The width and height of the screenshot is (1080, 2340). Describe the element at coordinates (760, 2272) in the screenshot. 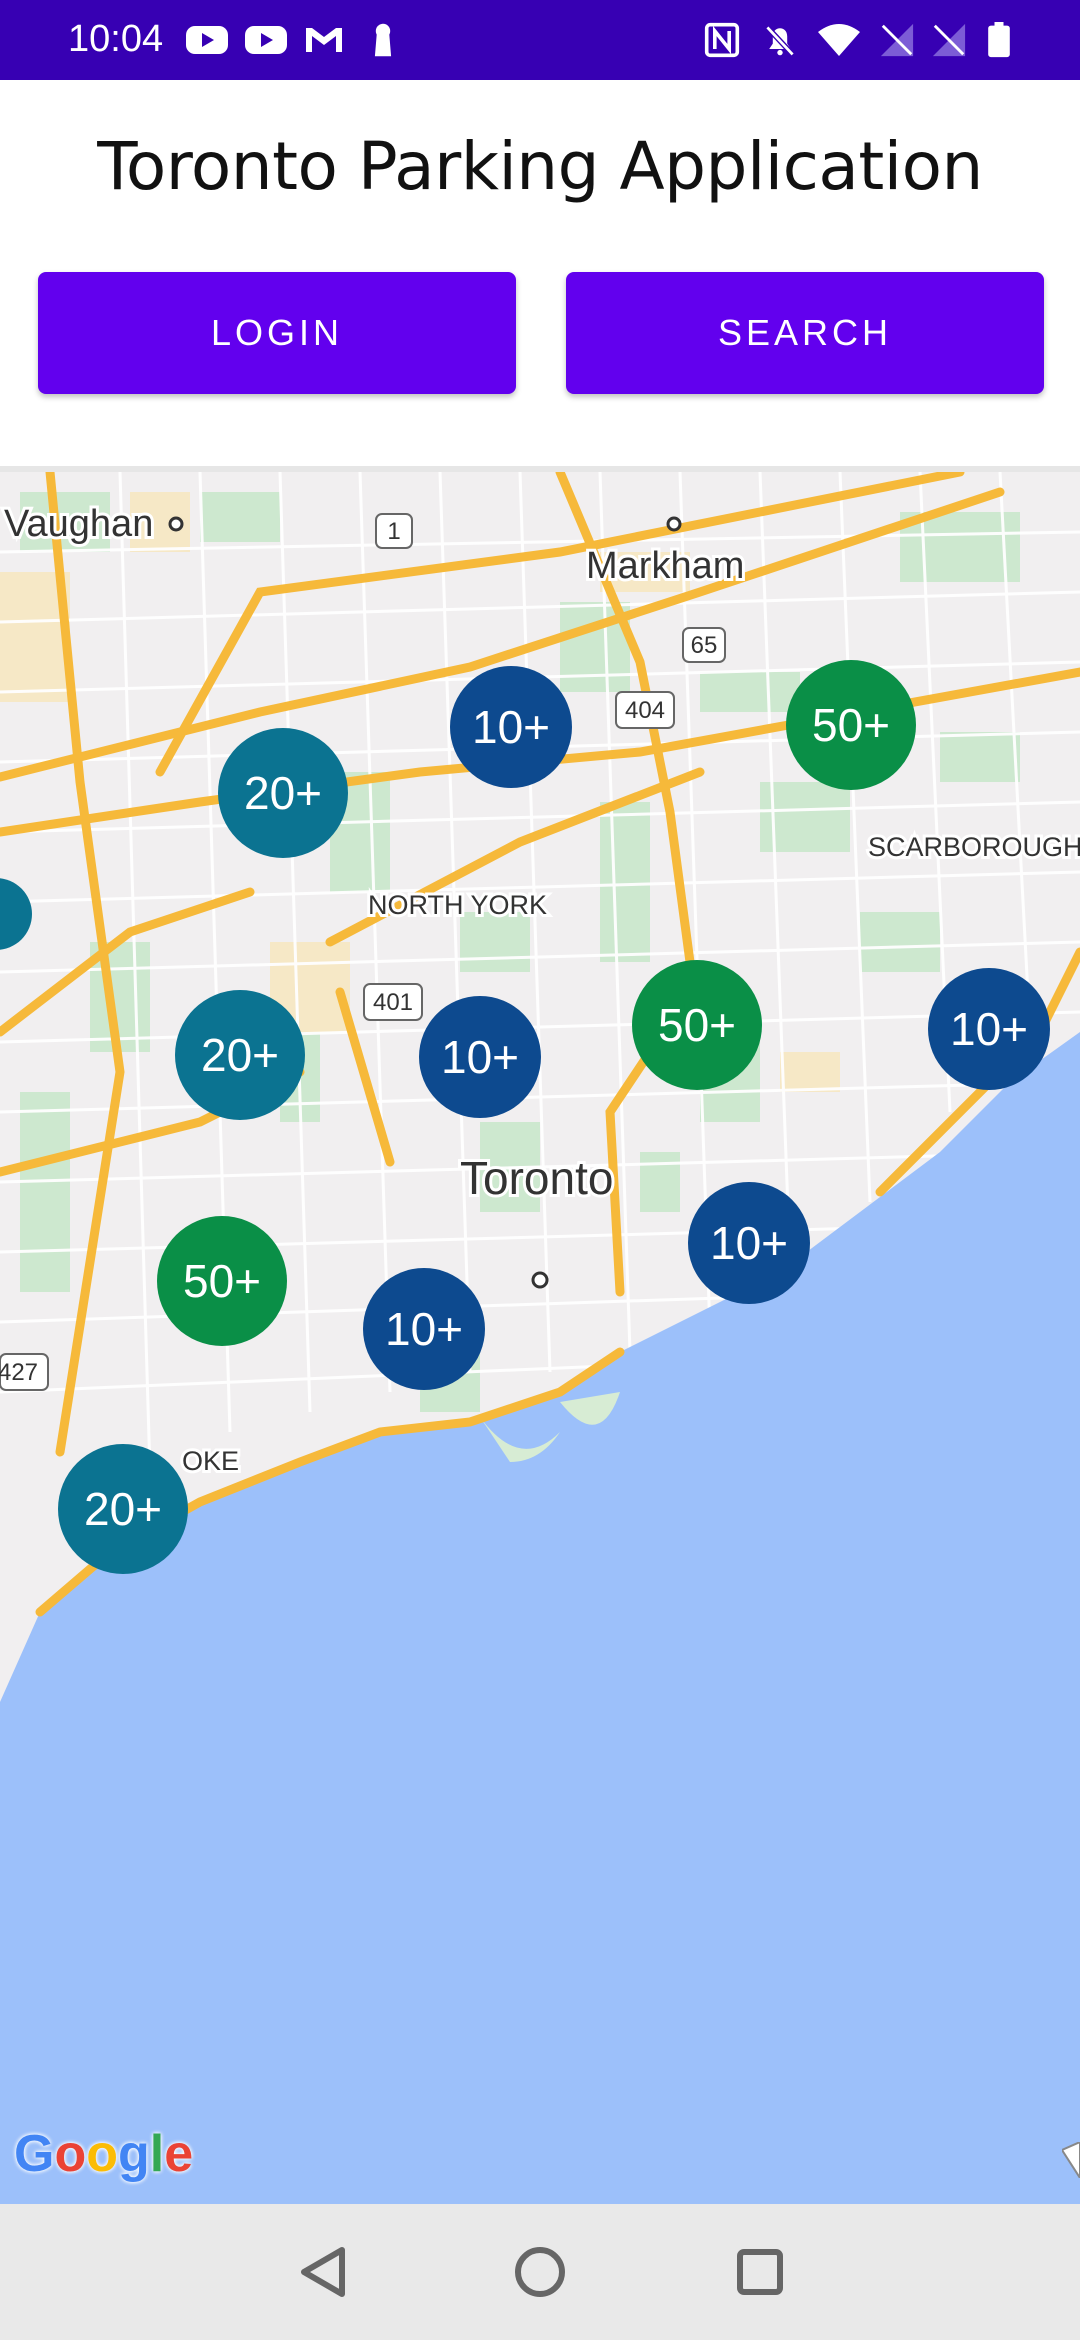

I see `recents-icon` at that location.